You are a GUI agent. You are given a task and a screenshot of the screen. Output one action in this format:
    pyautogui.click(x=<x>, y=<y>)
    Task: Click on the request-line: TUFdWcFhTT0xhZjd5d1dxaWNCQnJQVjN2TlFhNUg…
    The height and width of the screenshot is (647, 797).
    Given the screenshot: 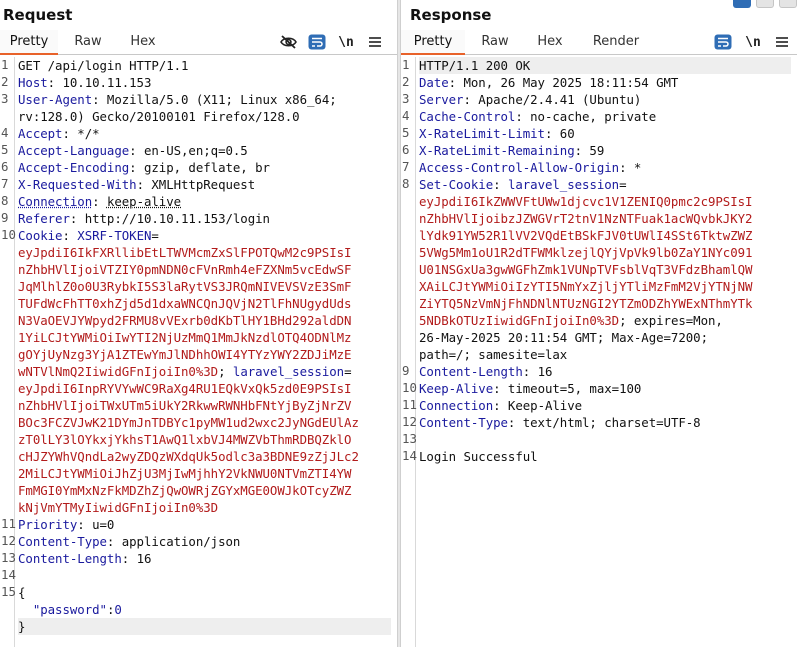 What is the action you would take?
    pyautogui.click(x=204, y=303)
    